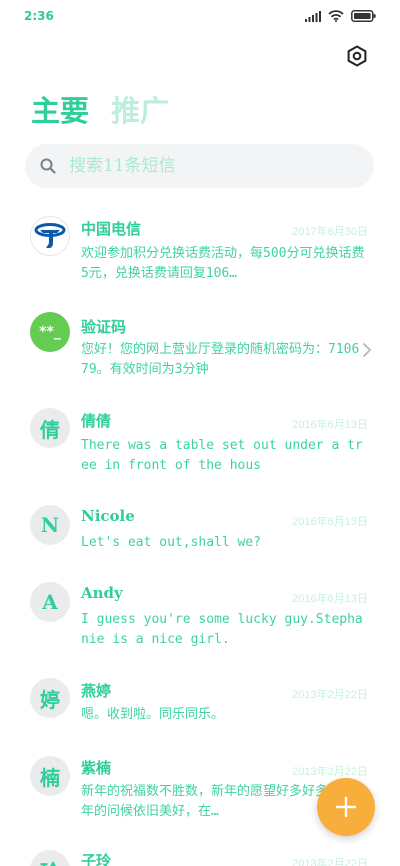 This screenshot has width=400, height=866. I want to click on contact-avatar: 婷, so click(50, 698).